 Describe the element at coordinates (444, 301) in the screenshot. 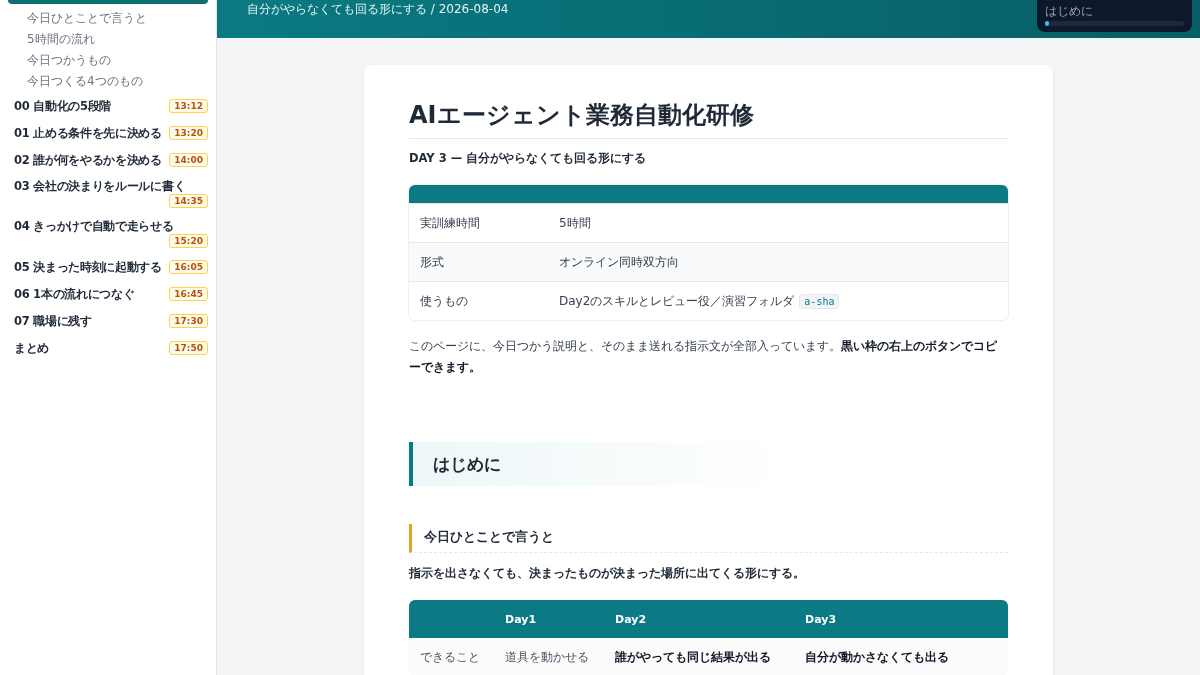

I see `table-cell-text: 使うもの` at that location.